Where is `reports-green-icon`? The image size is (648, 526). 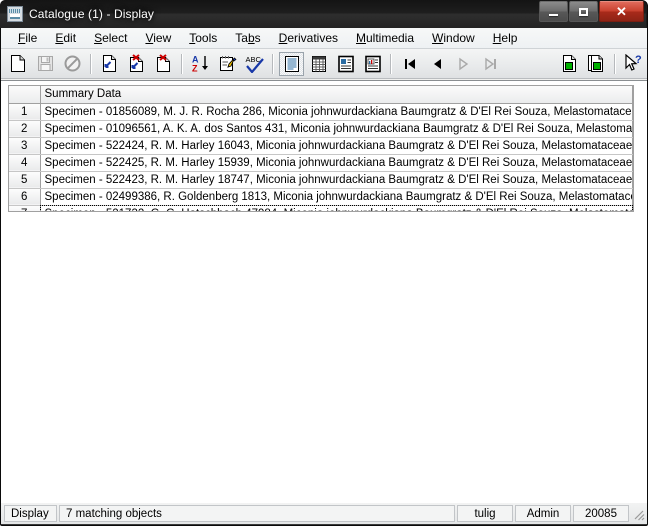 reports-green-icon is located at coordinates (595, 63).